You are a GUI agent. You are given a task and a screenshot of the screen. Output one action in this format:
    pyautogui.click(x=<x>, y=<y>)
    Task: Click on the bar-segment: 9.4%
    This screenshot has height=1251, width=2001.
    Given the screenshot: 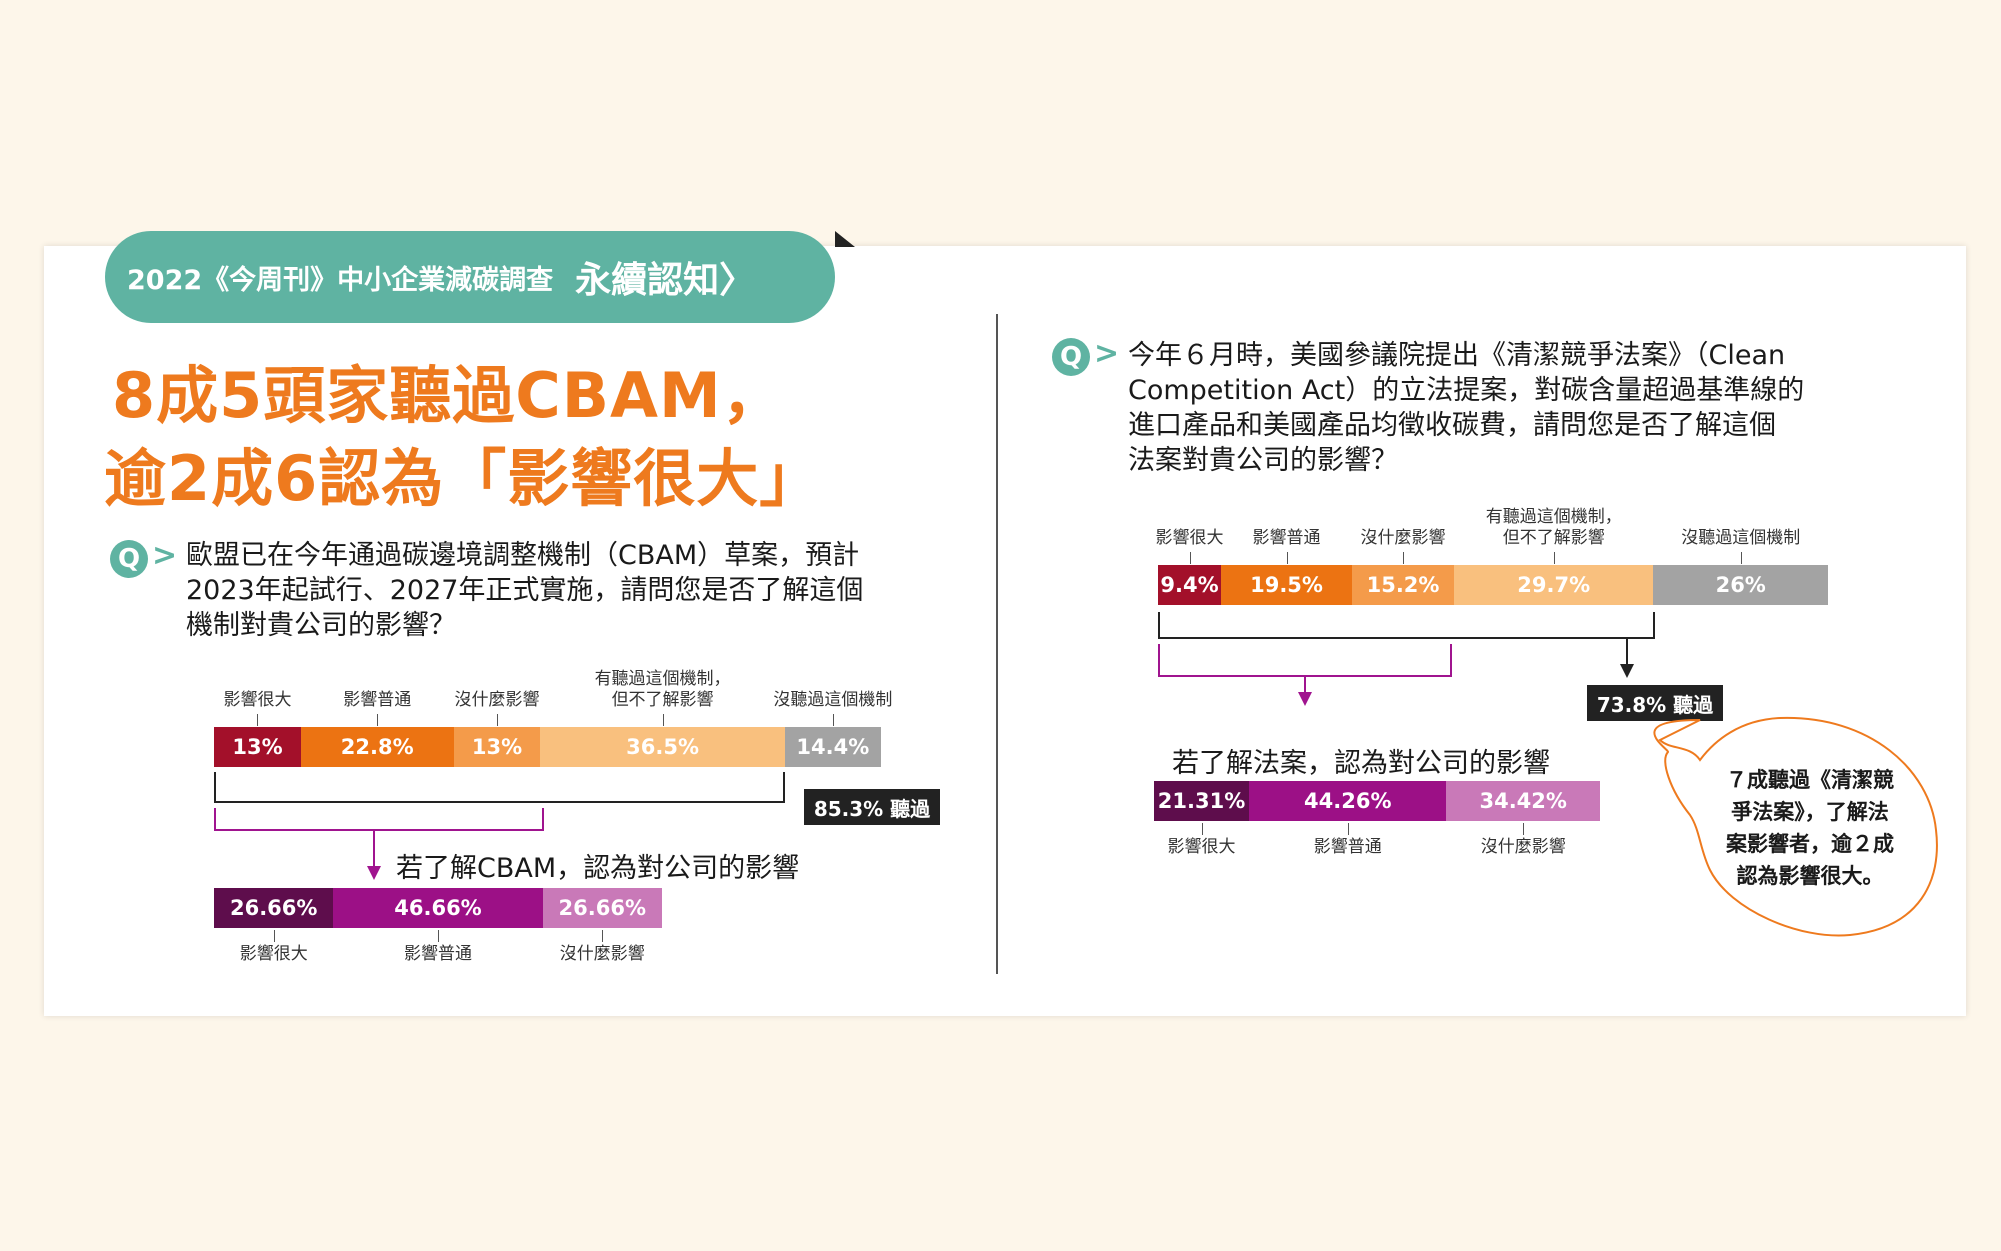 What is the action you would take?
    pyautogui.click(x=1190, y=585)
    